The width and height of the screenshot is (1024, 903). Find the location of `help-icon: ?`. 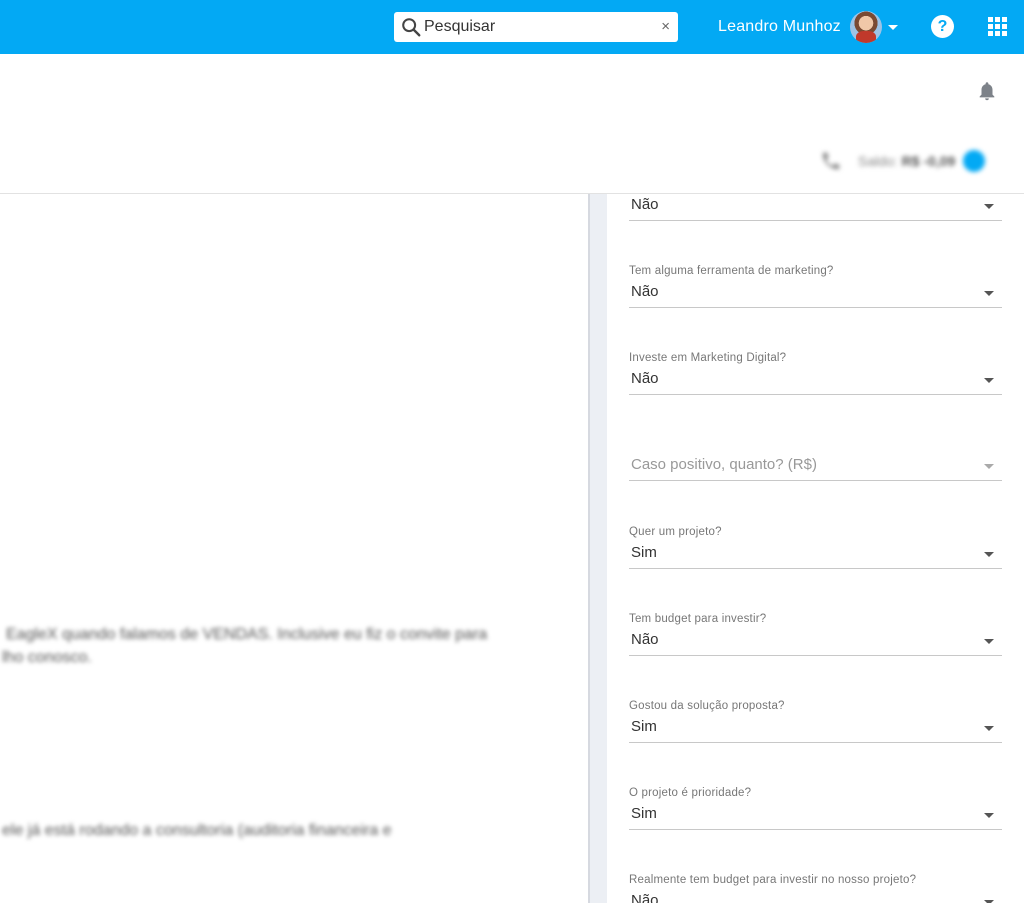

help-icon: ? is located at coordinates (942, 26).